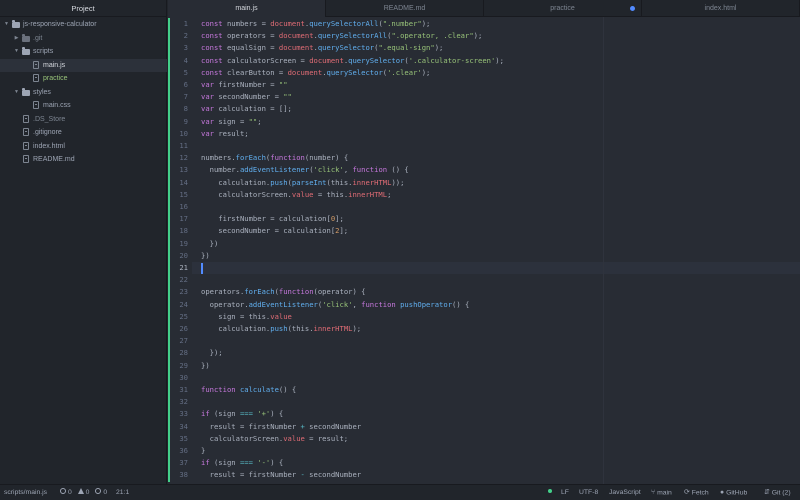  I want to click on code-line: numbers.forEach(function(number) {, so click(274, 158).